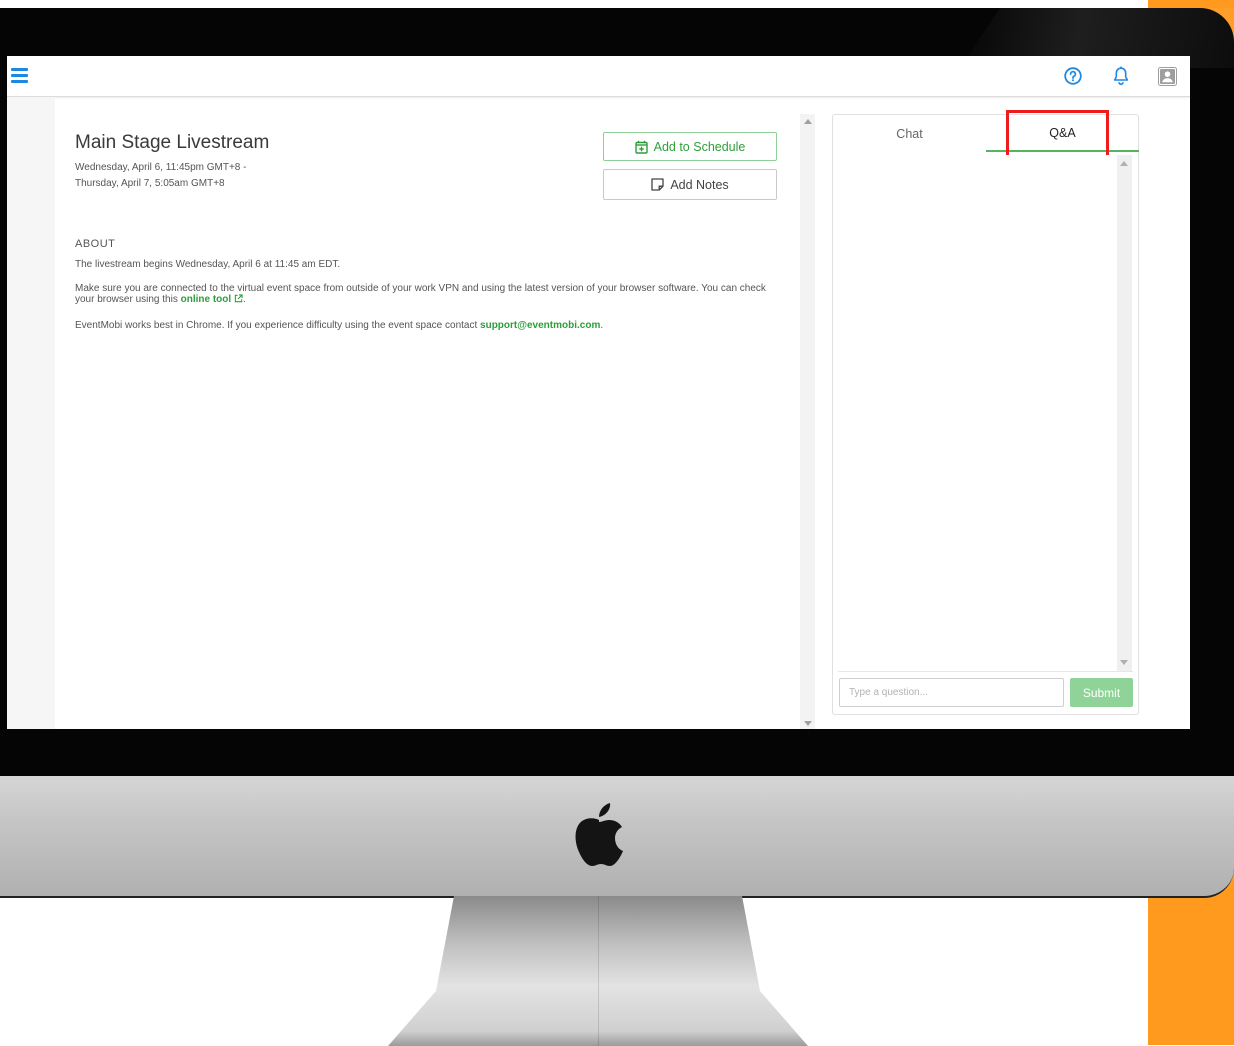 The width and height of the screenshot is (1234, 1046). What do you see at coordinates (807, 421) in the screenshot?
I see `main-scrollbar` at bounding box center [807, 421].